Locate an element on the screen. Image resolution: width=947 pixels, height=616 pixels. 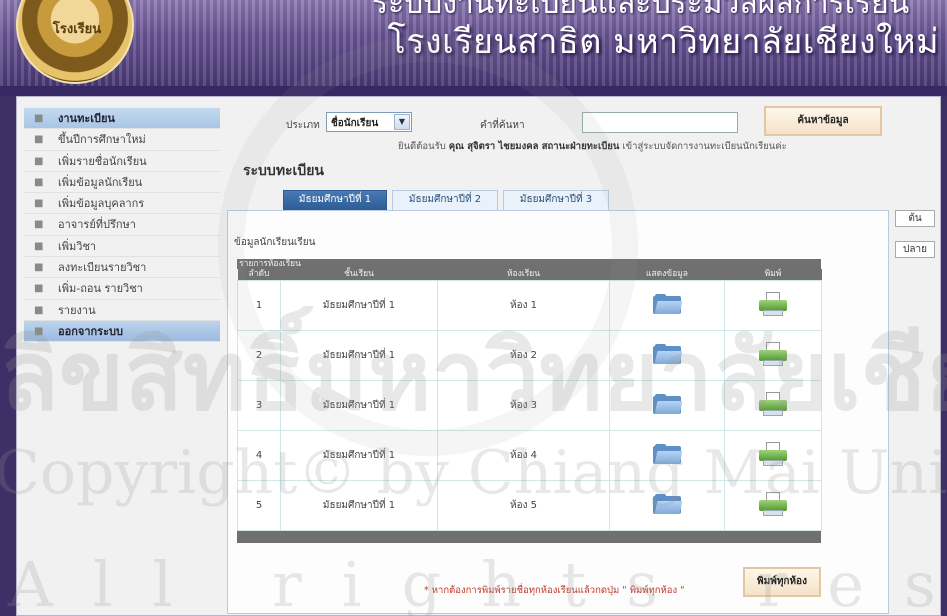
row-number: 5 is located at coordinates (259, 505).